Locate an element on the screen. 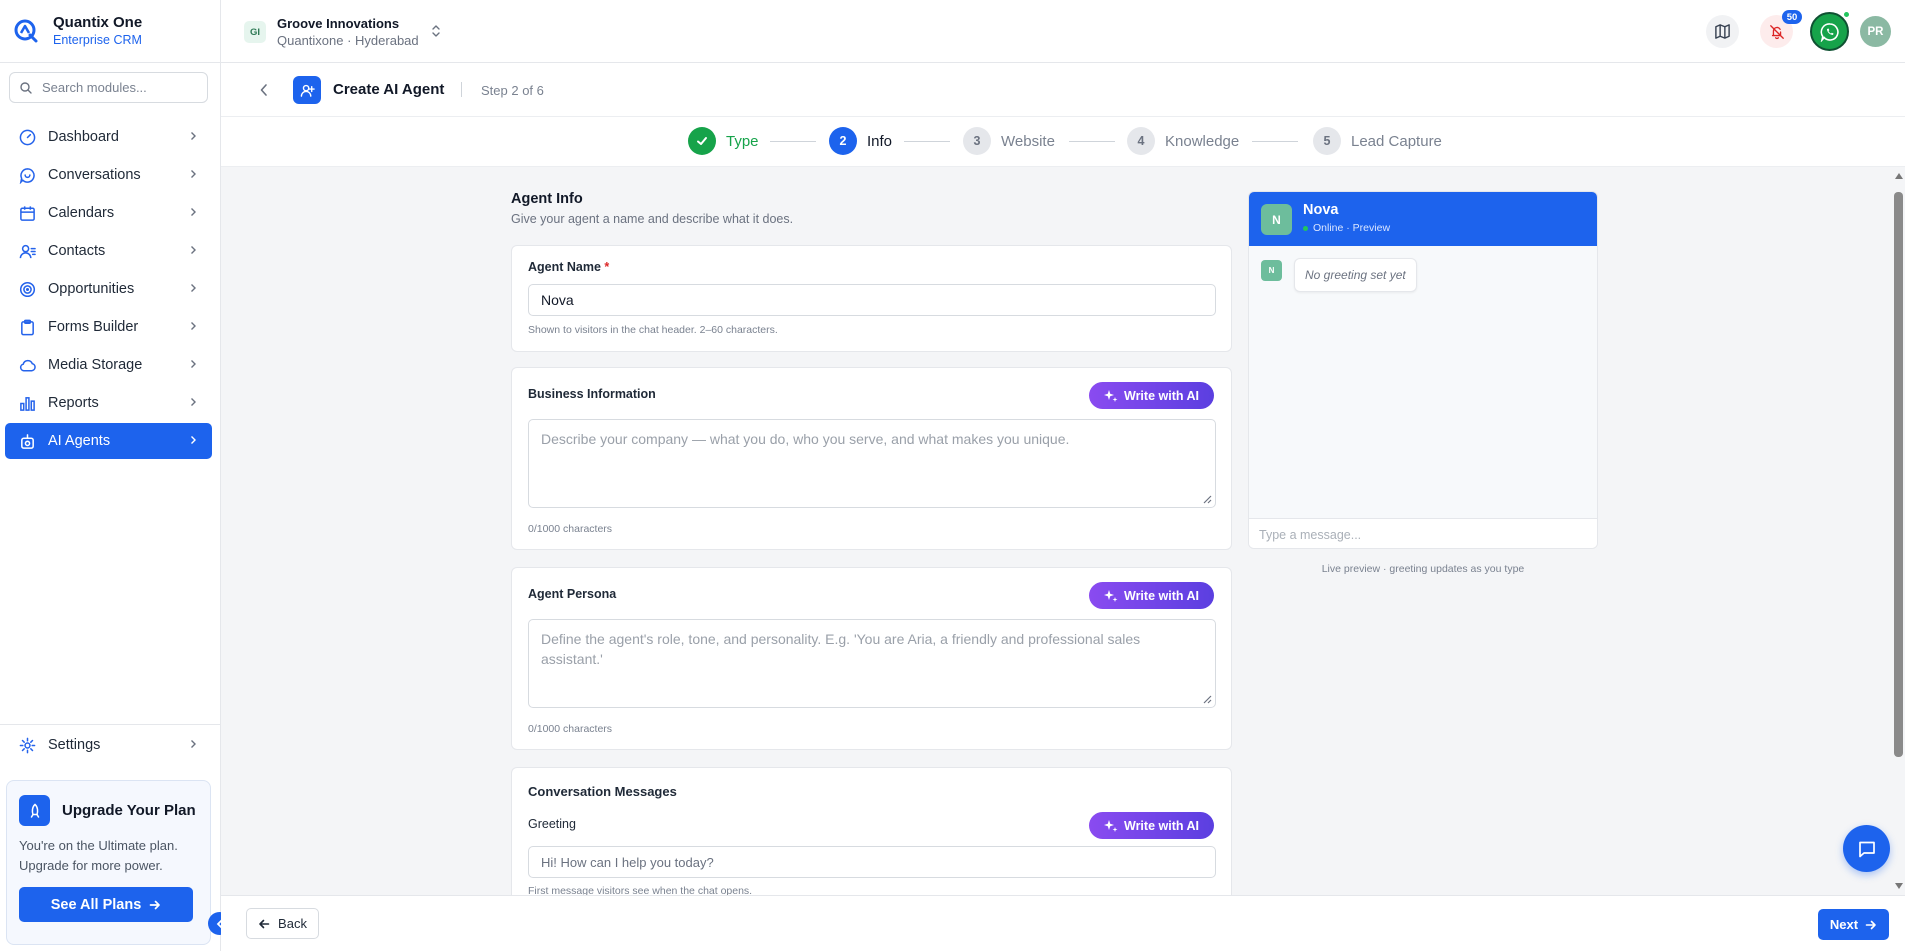  agent-persona-counter: 0/1000 characters is located at coordinates (570, 729).